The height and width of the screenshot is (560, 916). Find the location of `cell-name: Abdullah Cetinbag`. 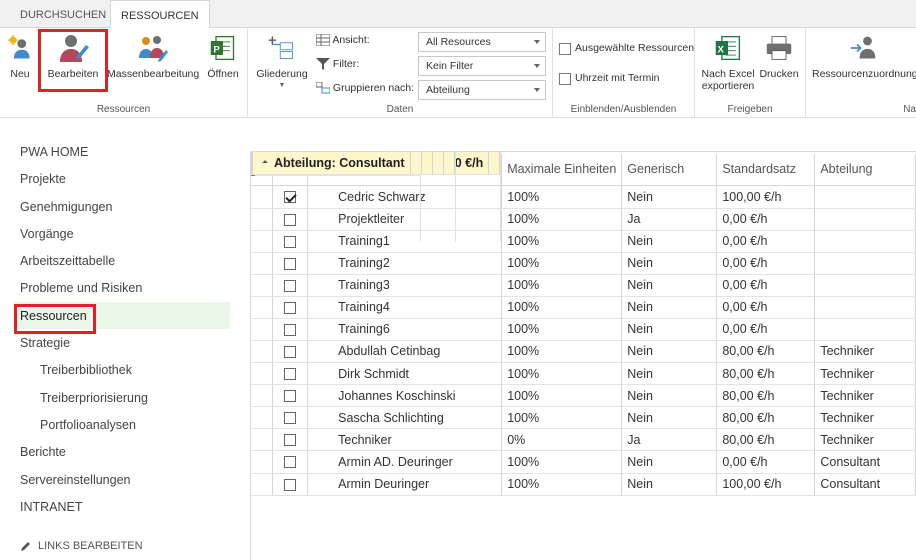

cell-name: Abdullah Cetinbag is located at coordinates (405, 351).